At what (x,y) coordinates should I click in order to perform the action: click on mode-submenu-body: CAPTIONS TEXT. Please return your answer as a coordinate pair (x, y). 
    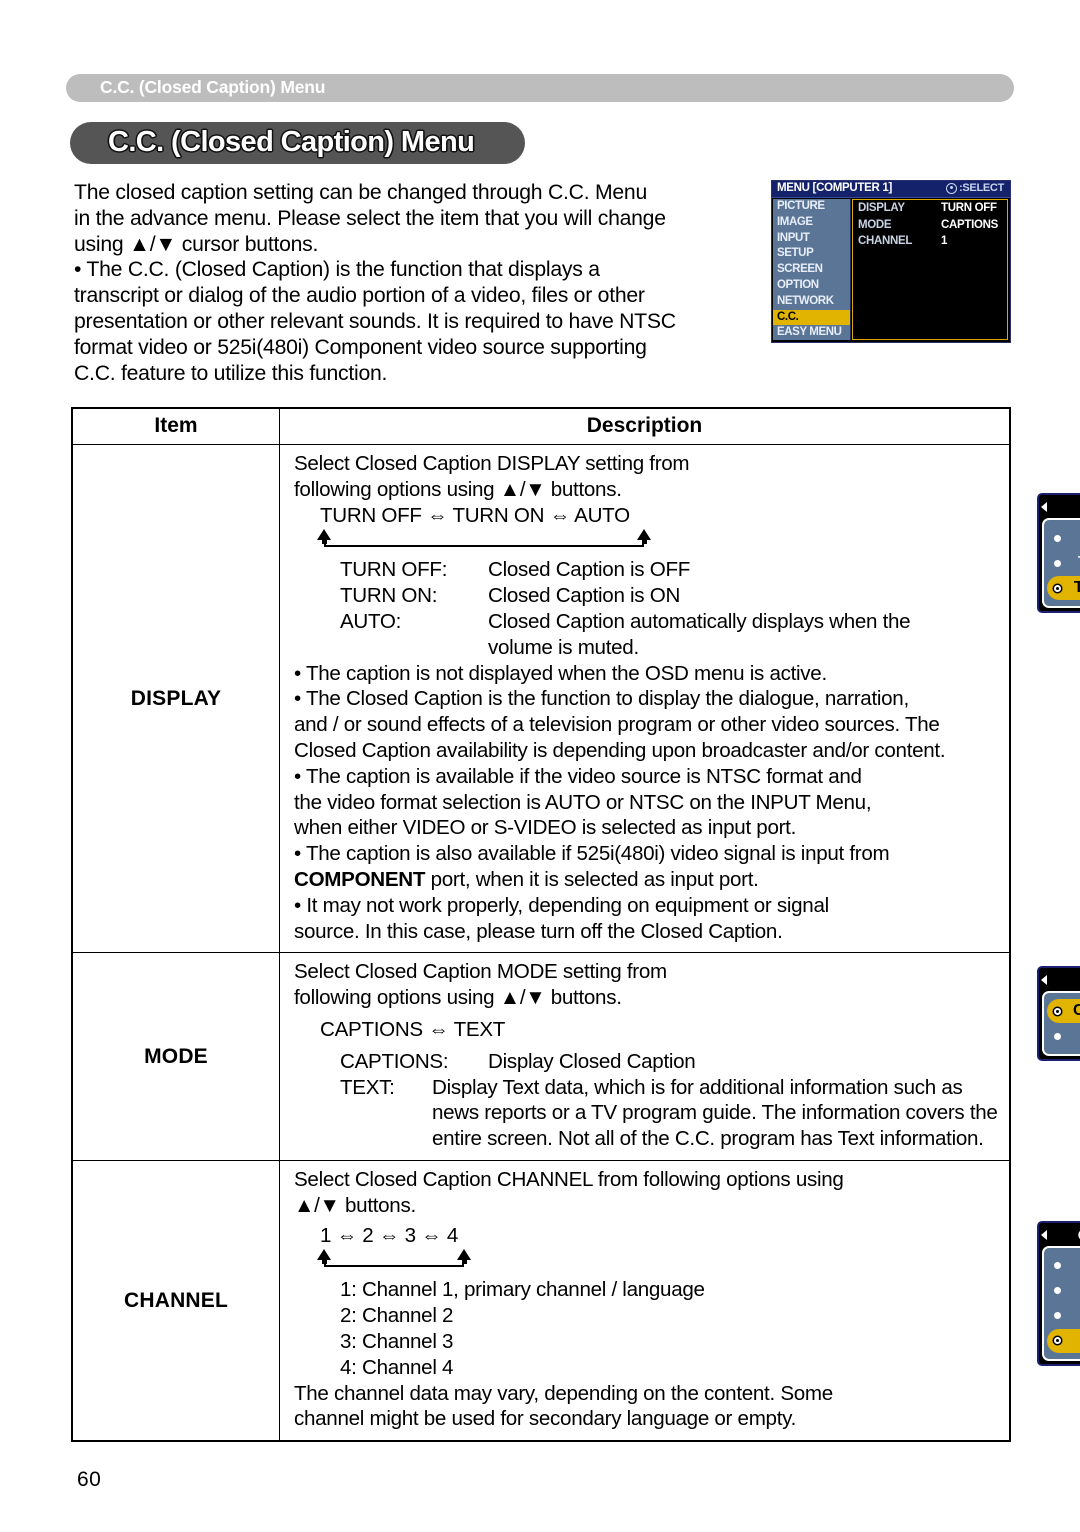
    Looking at the image, I should click on (1061, 1024).